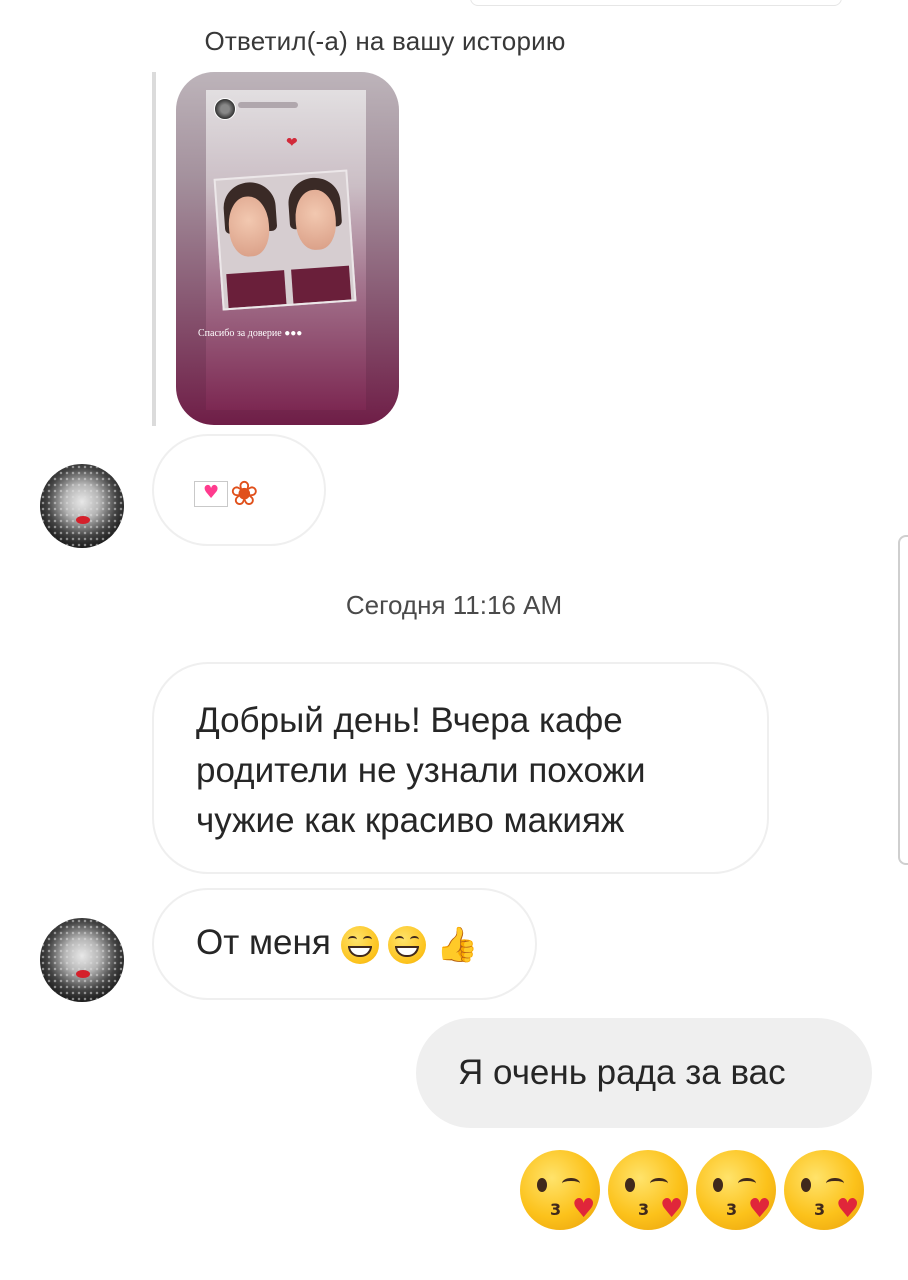  What do you see at coordinates (385, 41) in the screenshot?
I see `story-reply-caption: Ответил(-а) на вашу историю` at bounding box center [385, 41].